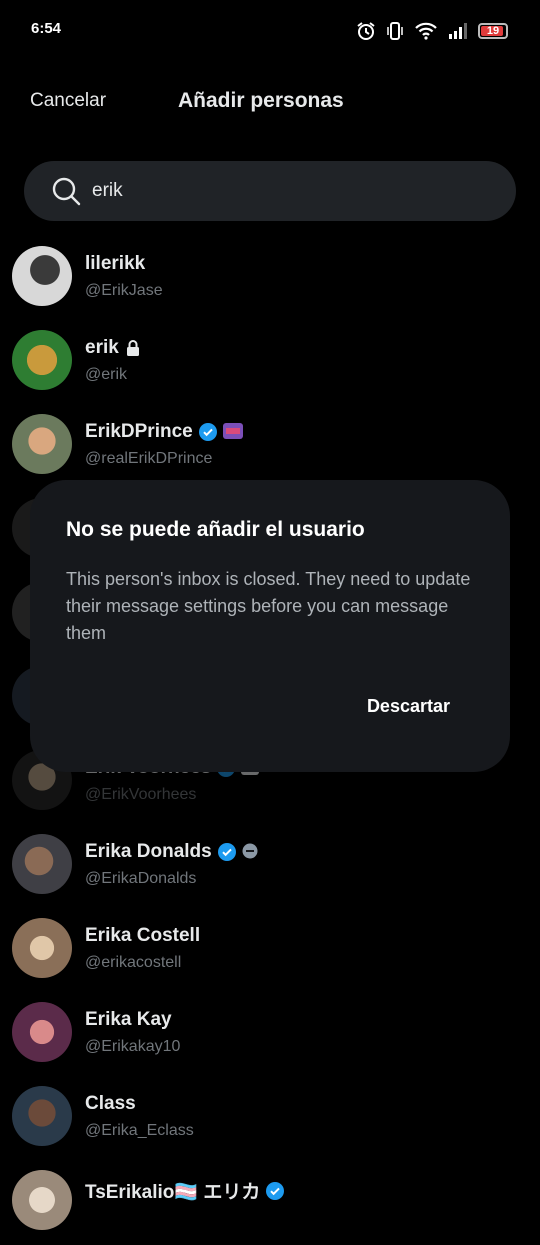  I want to click on list-item: Erika Donalds @ErikaDonalds, so click(270, 867).